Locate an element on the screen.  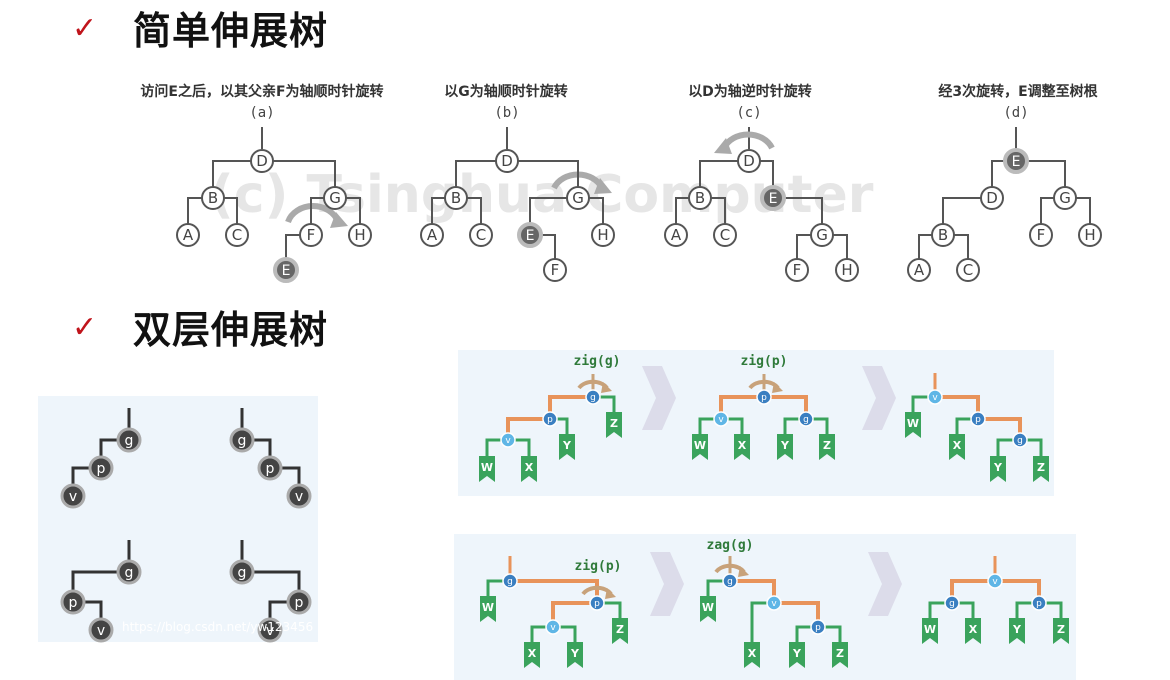
op-label: zag(g) is located at coordinates (730, 545).